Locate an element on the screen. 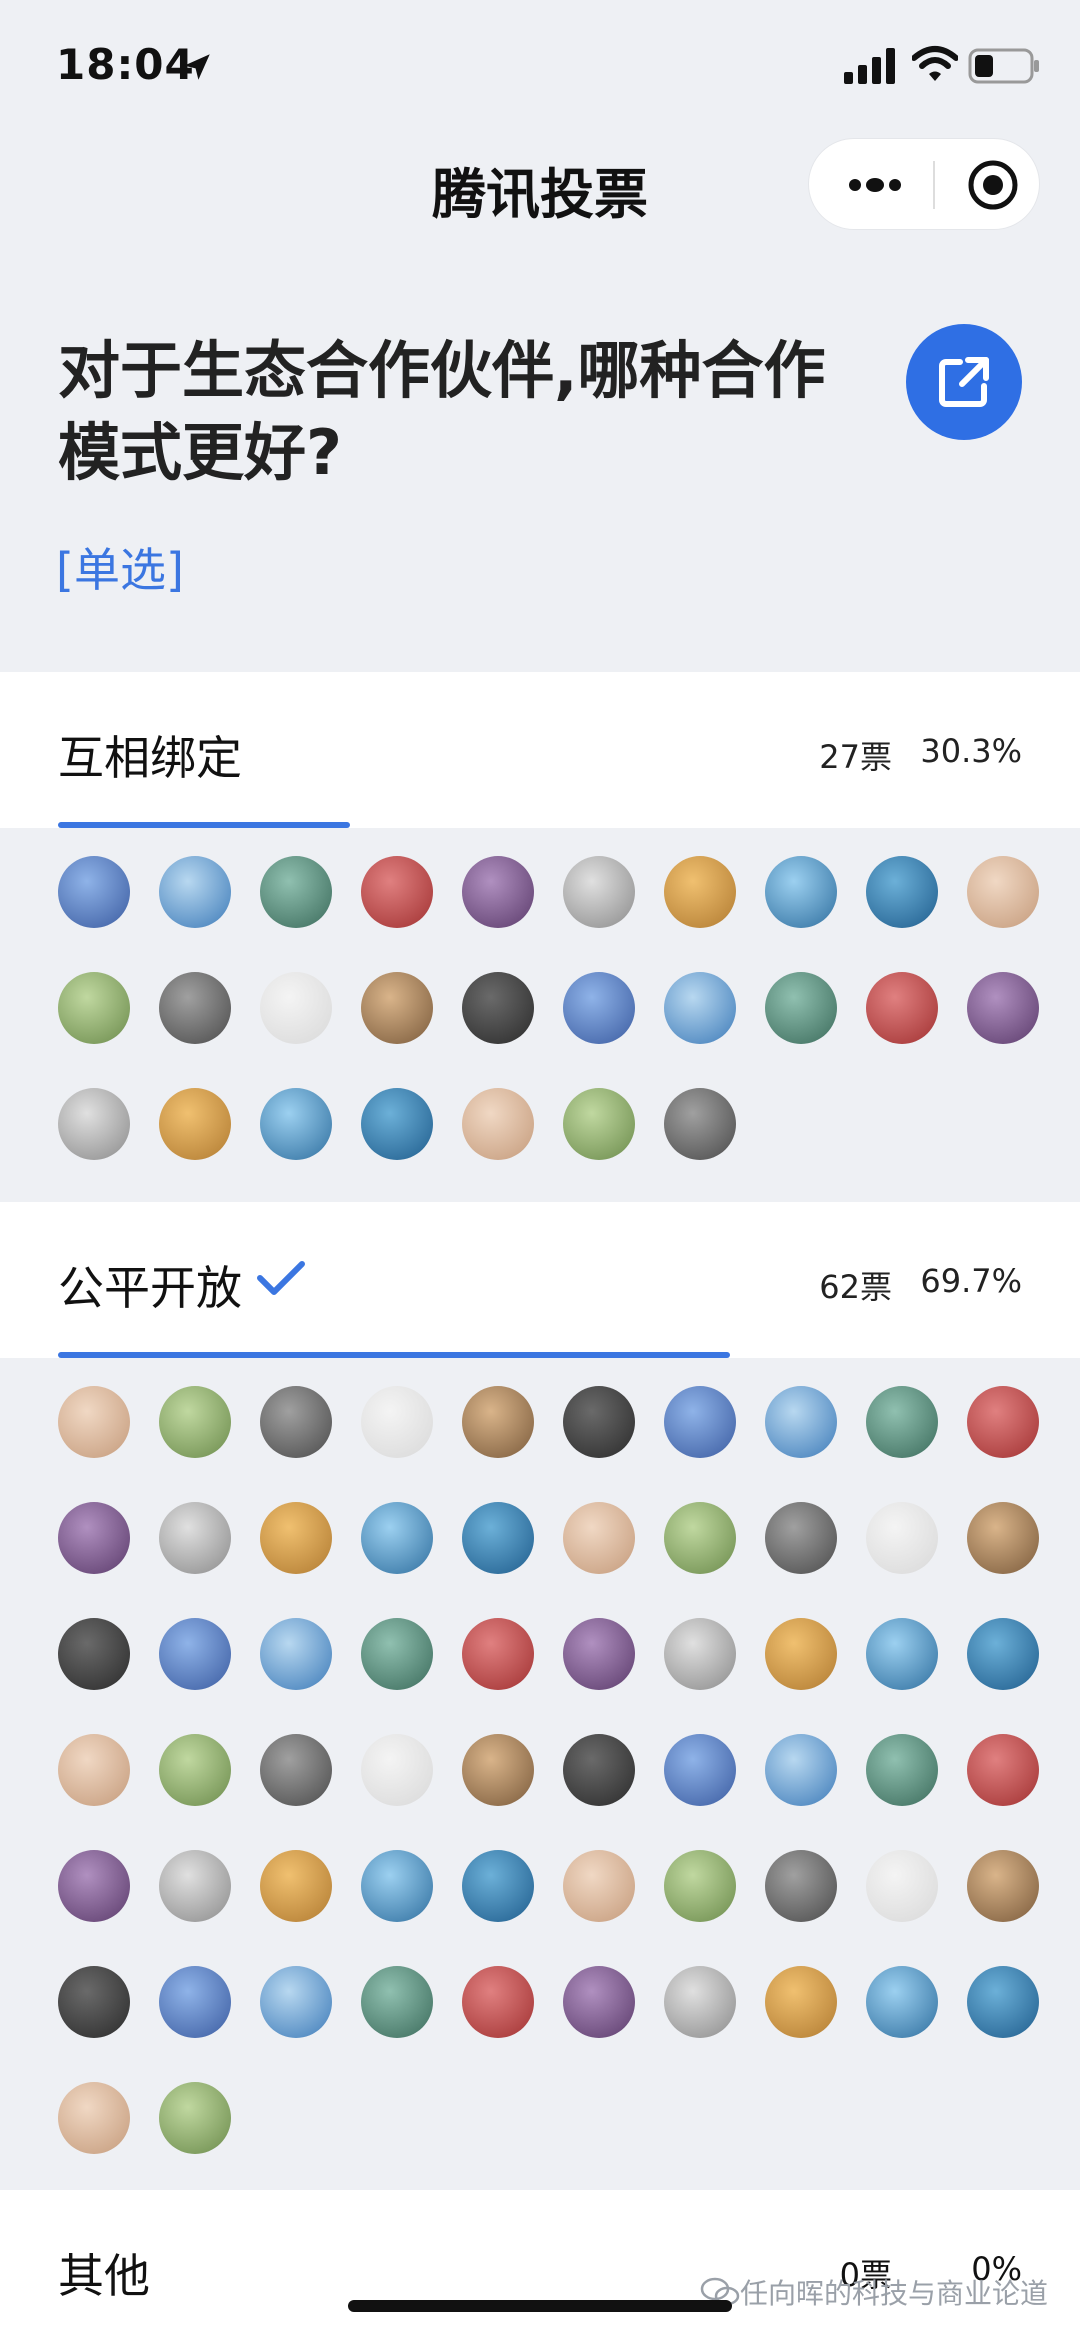  option-row-other: 其他 0票 0% is located at coordinates (540, 2264).